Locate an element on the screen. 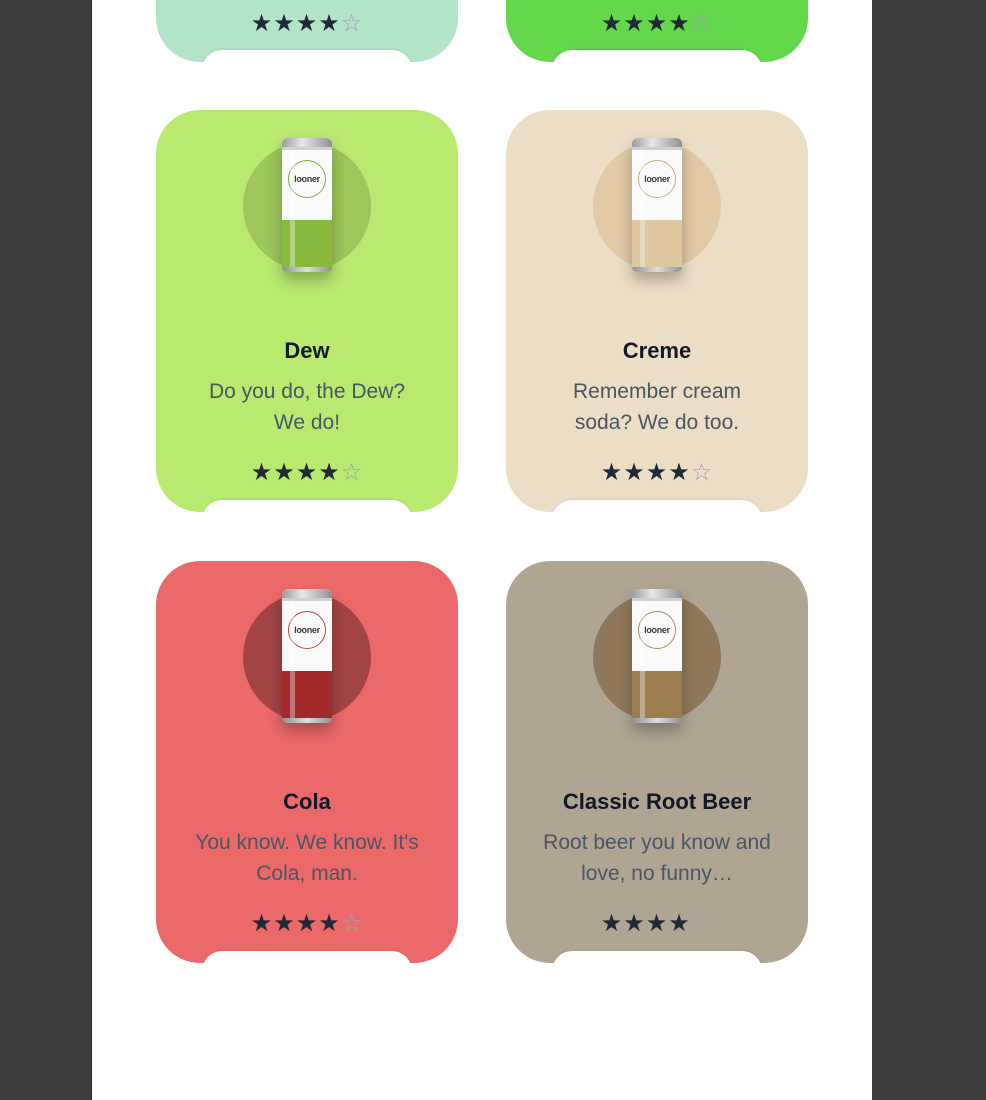 The height and width of the screenshot is (1100, 986). product-name: Classic Root Beer is located at coordinates (657, 801).